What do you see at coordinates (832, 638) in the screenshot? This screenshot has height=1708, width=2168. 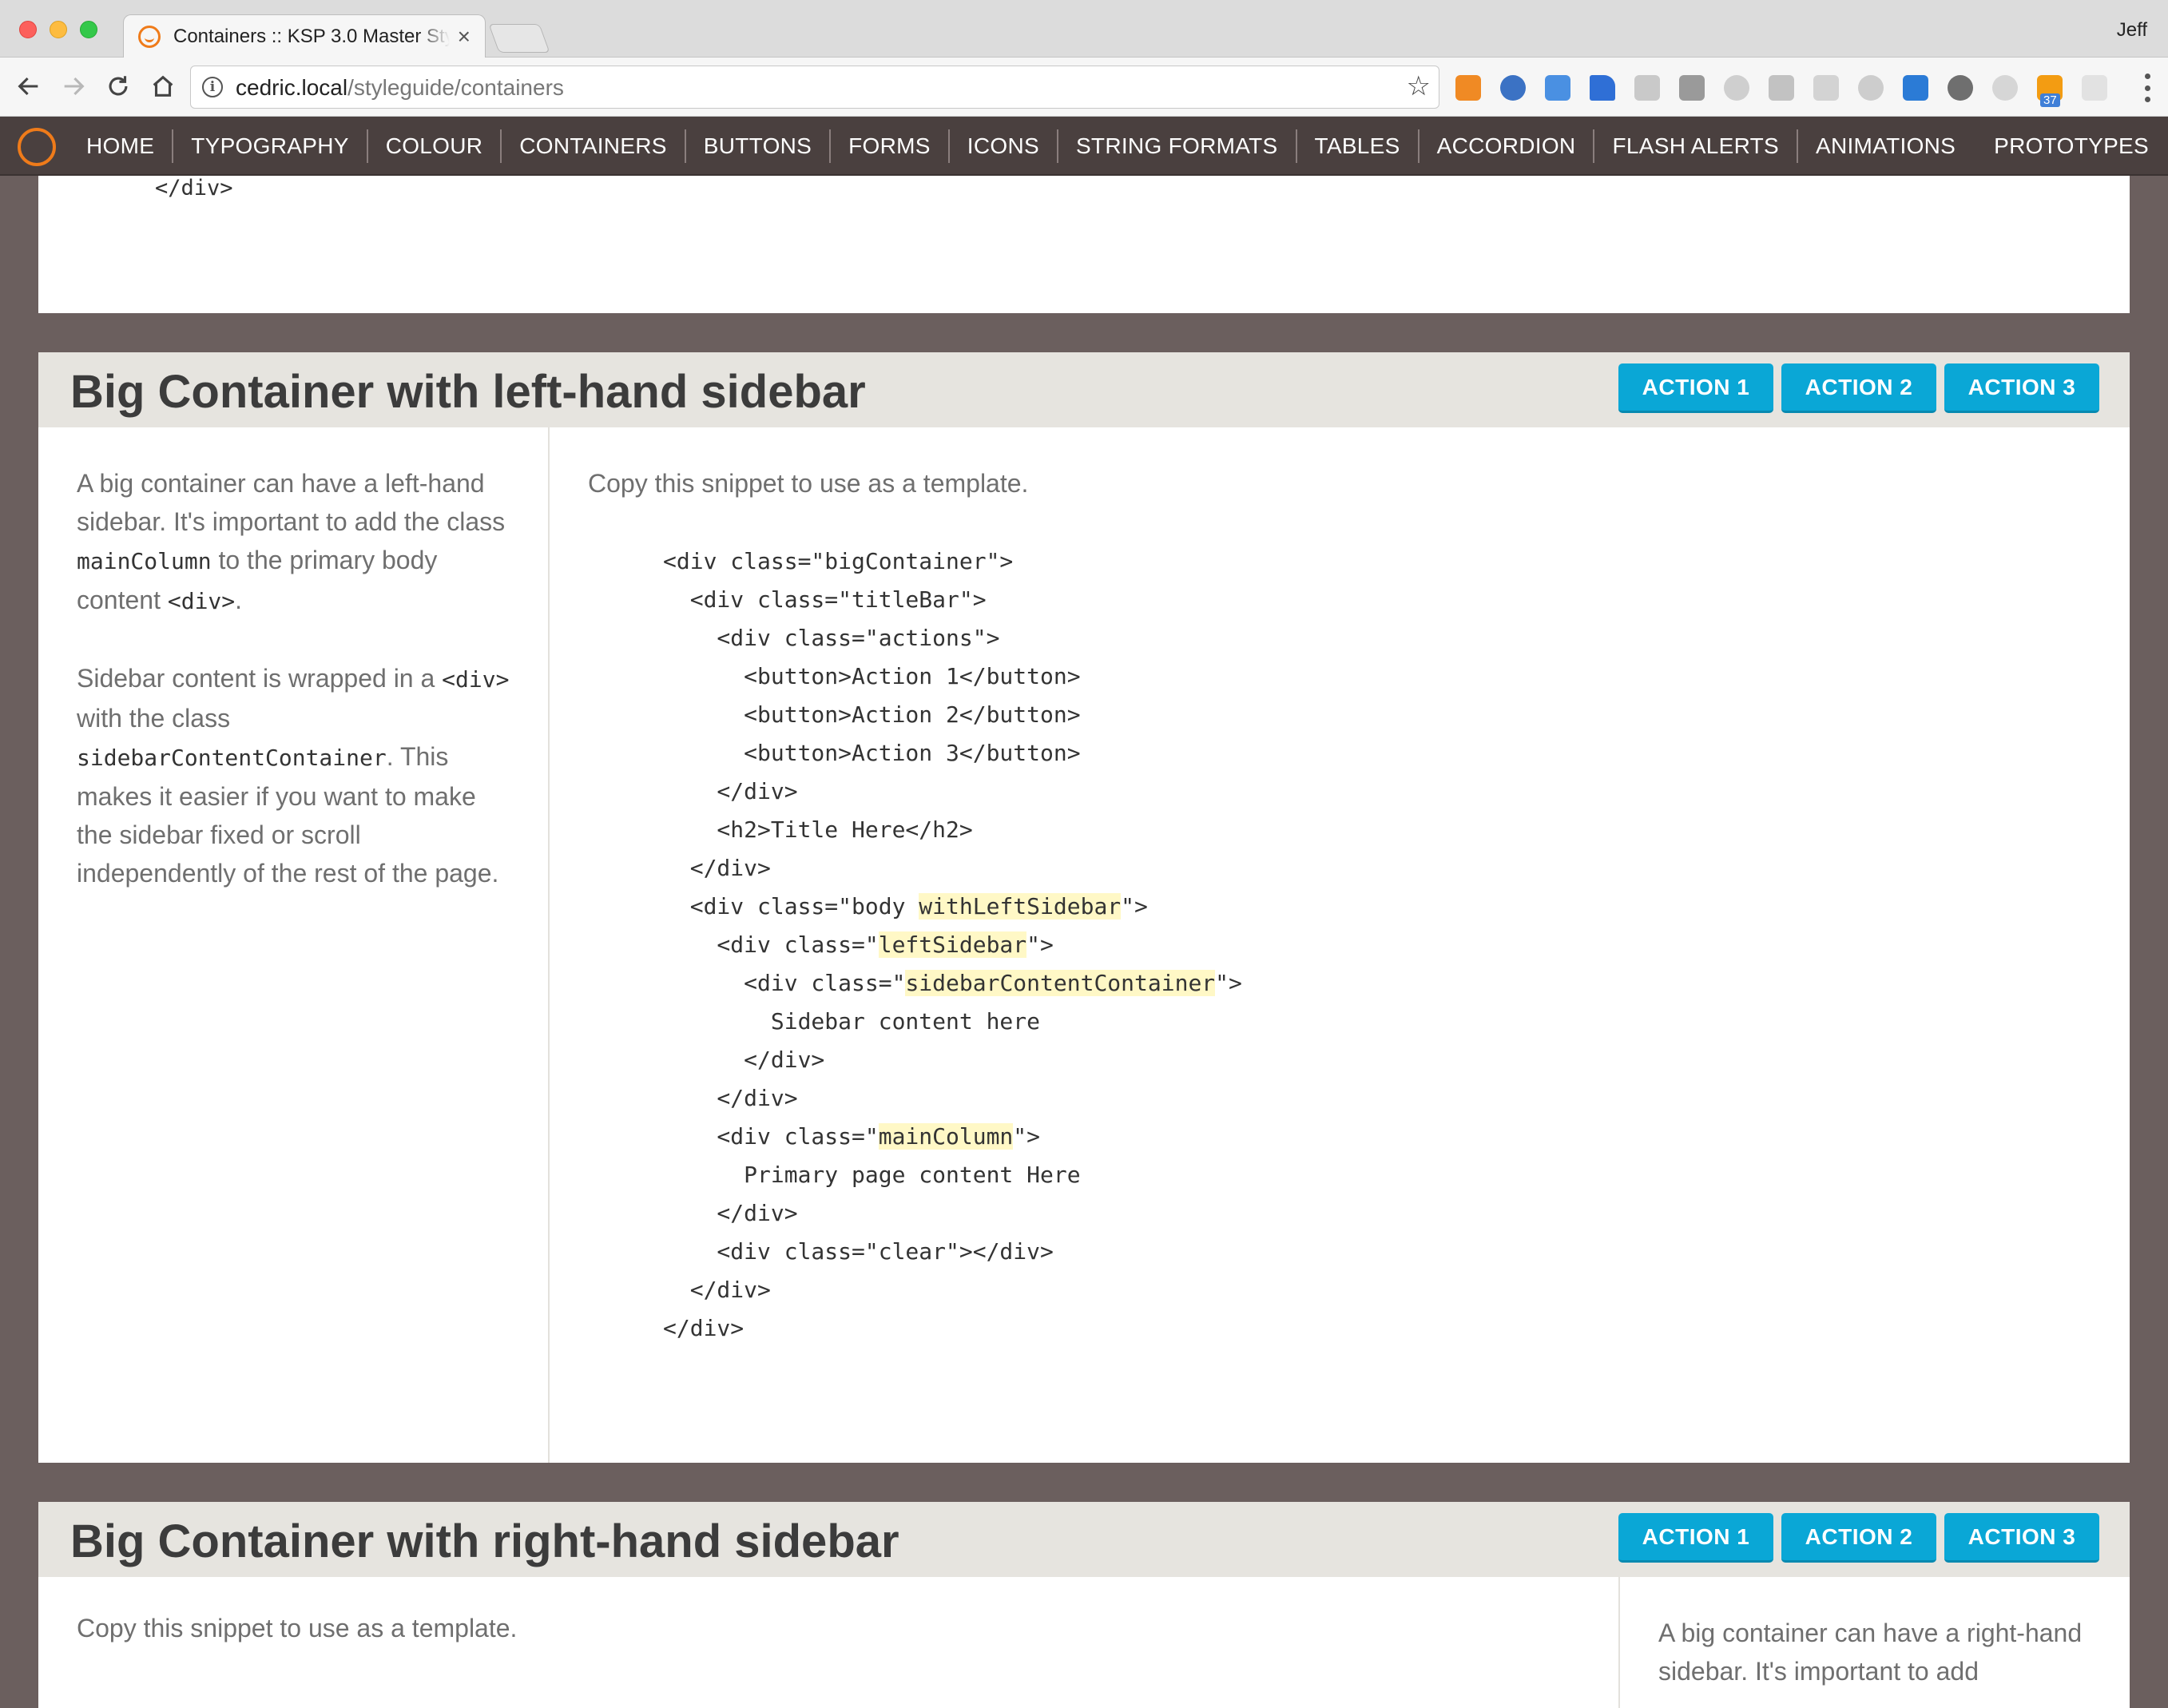 I see `code-line: <div class="actions">` at bounding box center [832, 638].